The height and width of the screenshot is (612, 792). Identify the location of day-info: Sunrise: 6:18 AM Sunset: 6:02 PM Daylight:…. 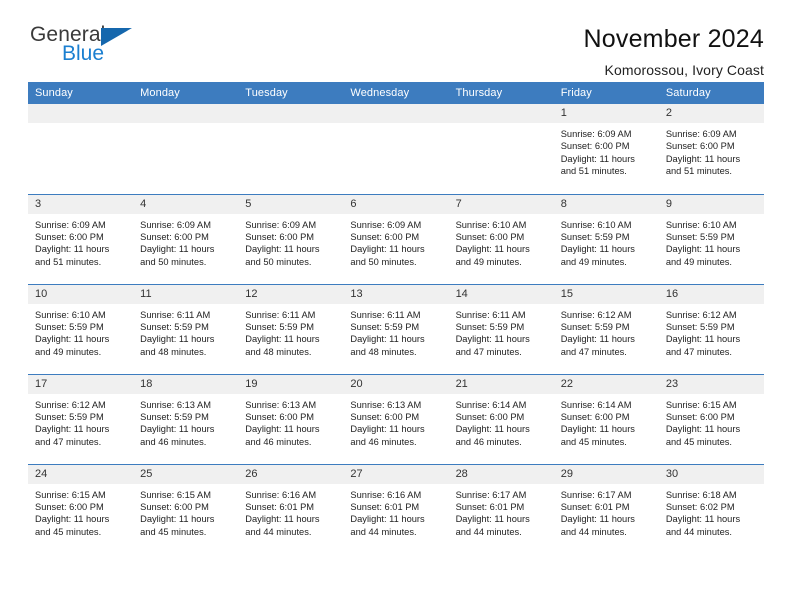
(711, 511).